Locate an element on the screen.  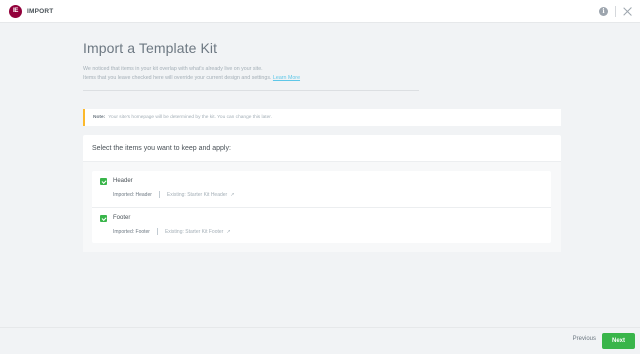
next-button: Next is located at coordinates (618, 341).